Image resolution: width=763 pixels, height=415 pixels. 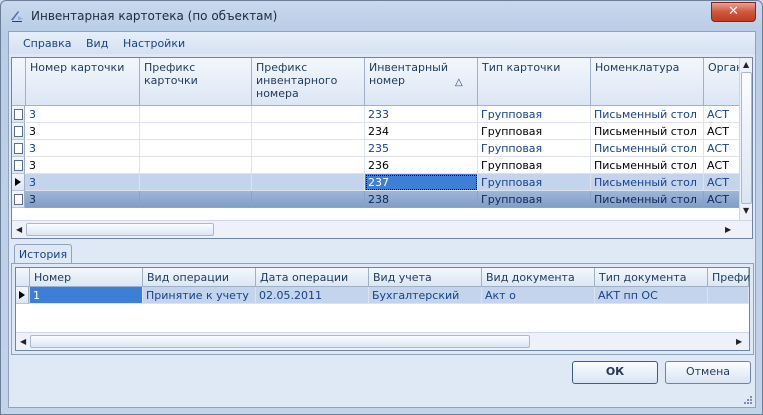 I want to click on col-header-org: Орган, so click(x=724, y=82).